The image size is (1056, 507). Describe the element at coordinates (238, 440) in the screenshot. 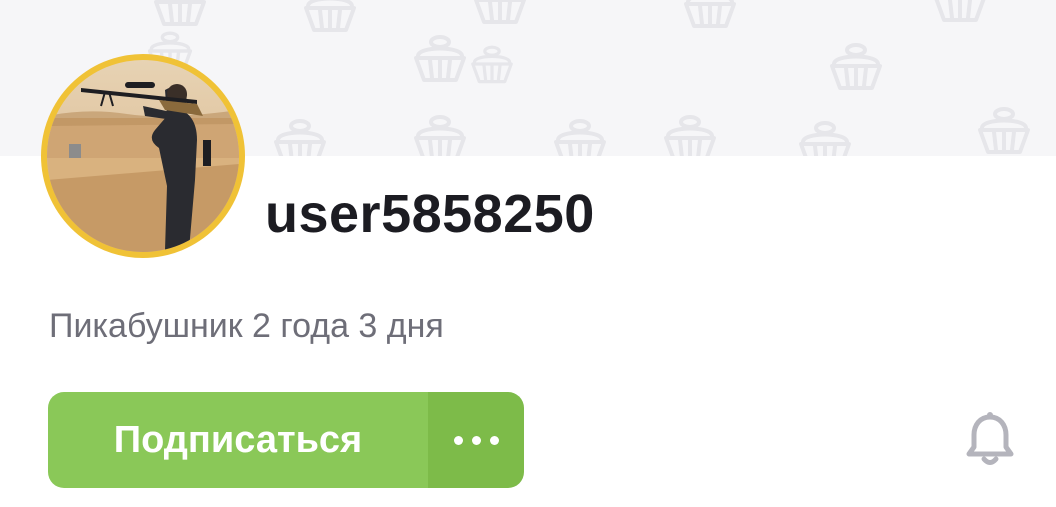

I see `subscribe-button: Подписаться` at that location.